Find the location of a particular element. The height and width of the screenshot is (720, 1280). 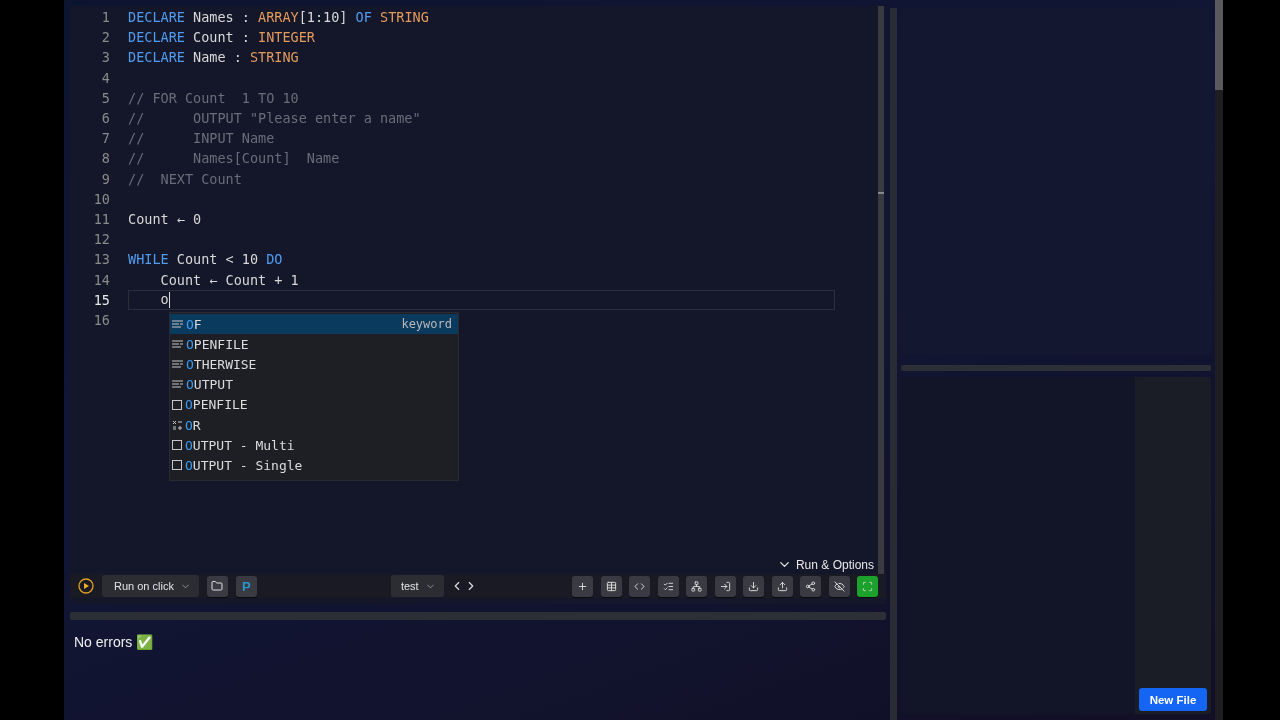

new-file-button: New File is located at coordinates (1173, 699).